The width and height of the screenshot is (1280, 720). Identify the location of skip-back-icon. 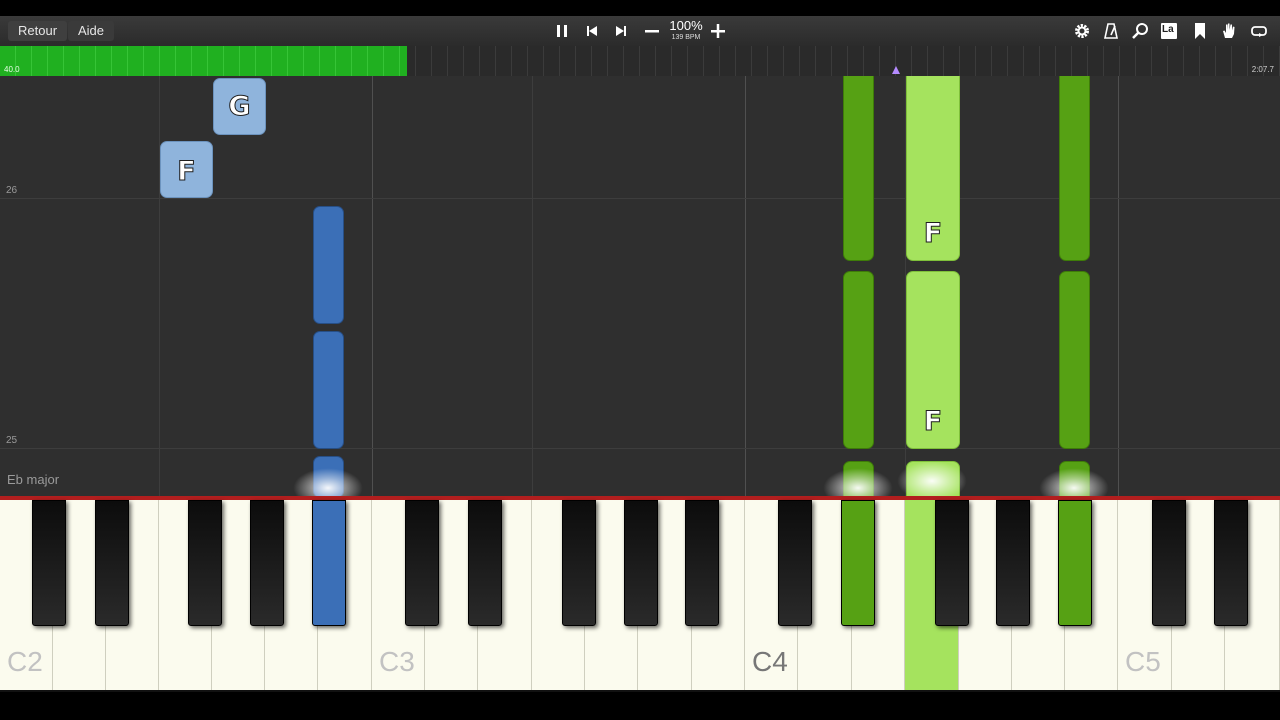
(592, 31).